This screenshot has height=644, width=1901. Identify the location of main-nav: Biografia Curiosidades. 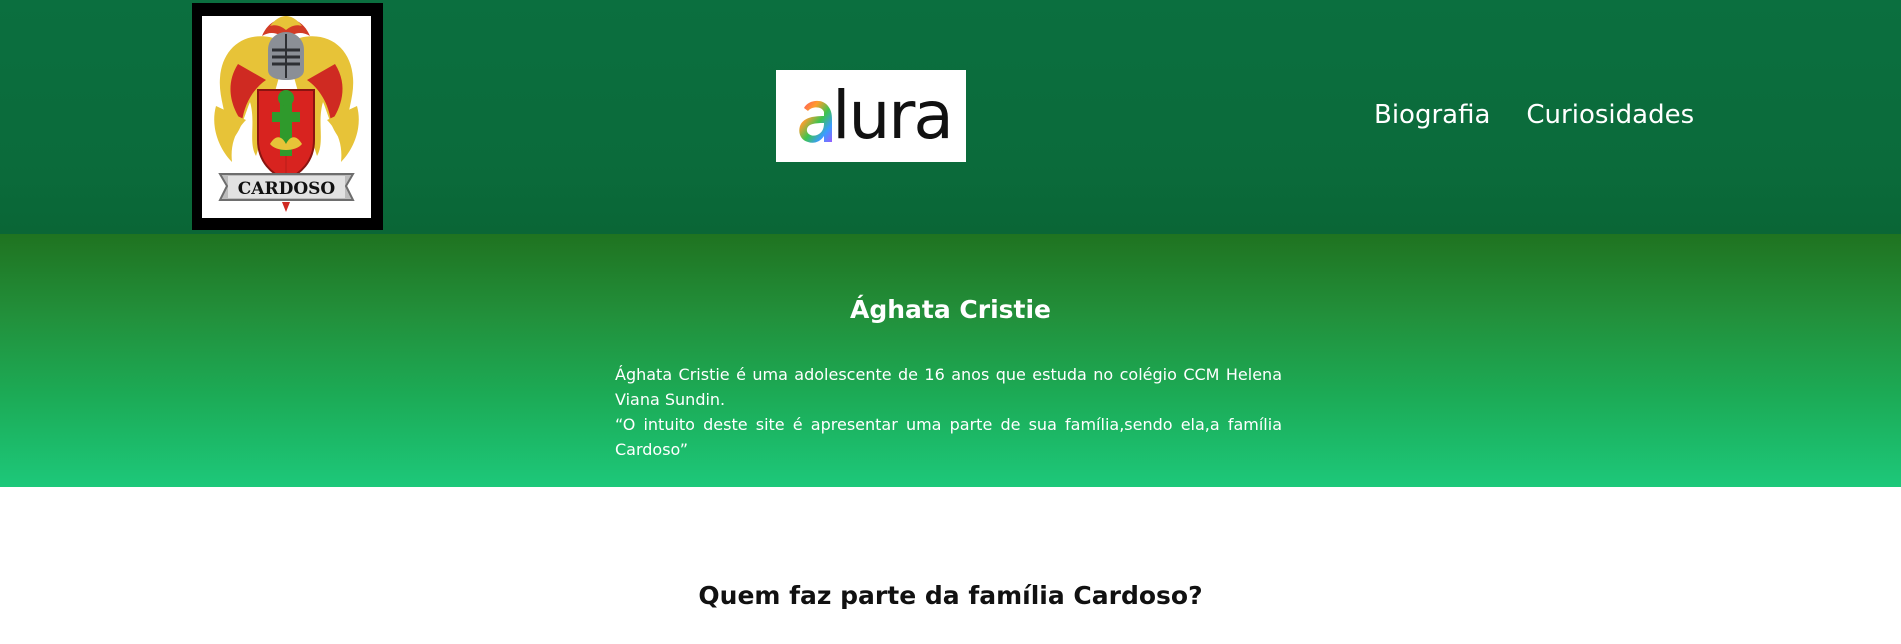
(1534, 115).